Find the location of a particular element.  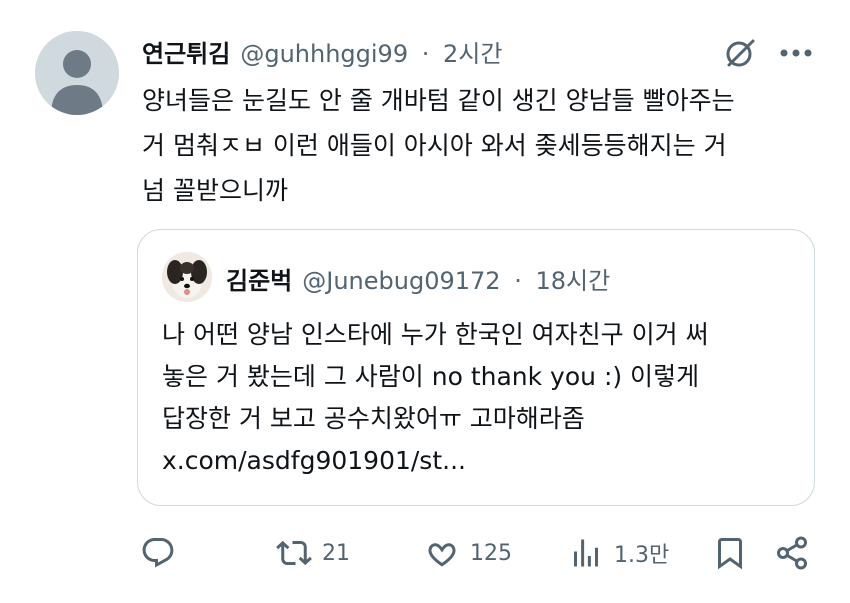

quoted-text-line: 놓은 거 봤는데 그 사람이 no thank you :) 이렇게 is located at coordinates (431, 376).